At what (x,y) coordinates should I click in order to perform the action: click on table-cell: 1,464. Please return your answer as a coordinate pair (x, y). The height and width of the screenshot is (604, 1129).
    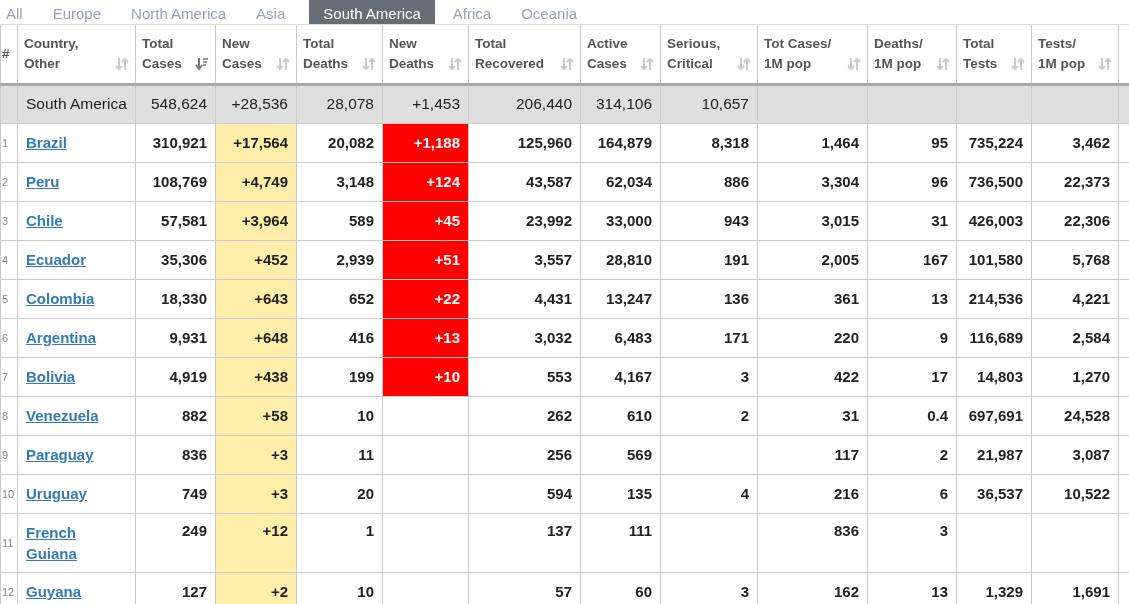
    Looking at the image, I should click on (812, 142).